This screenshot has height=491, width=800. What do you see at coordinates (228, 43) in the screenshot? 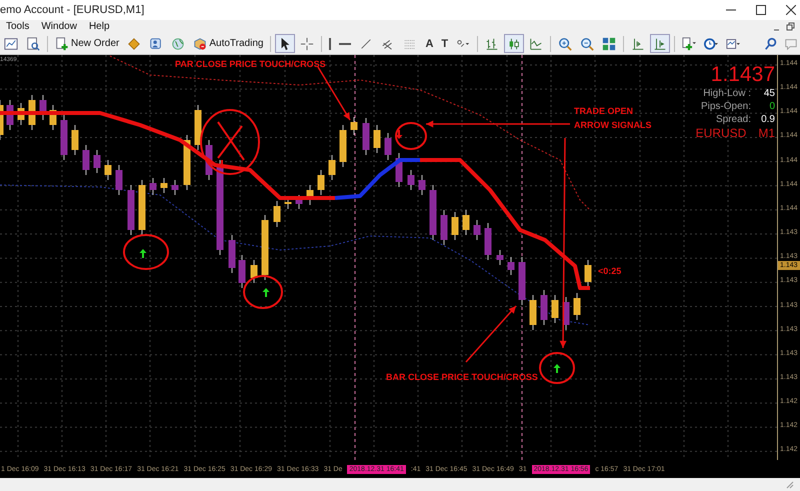
I see `toolbar-button: AutoTrading` at bounding box center [228, 43].